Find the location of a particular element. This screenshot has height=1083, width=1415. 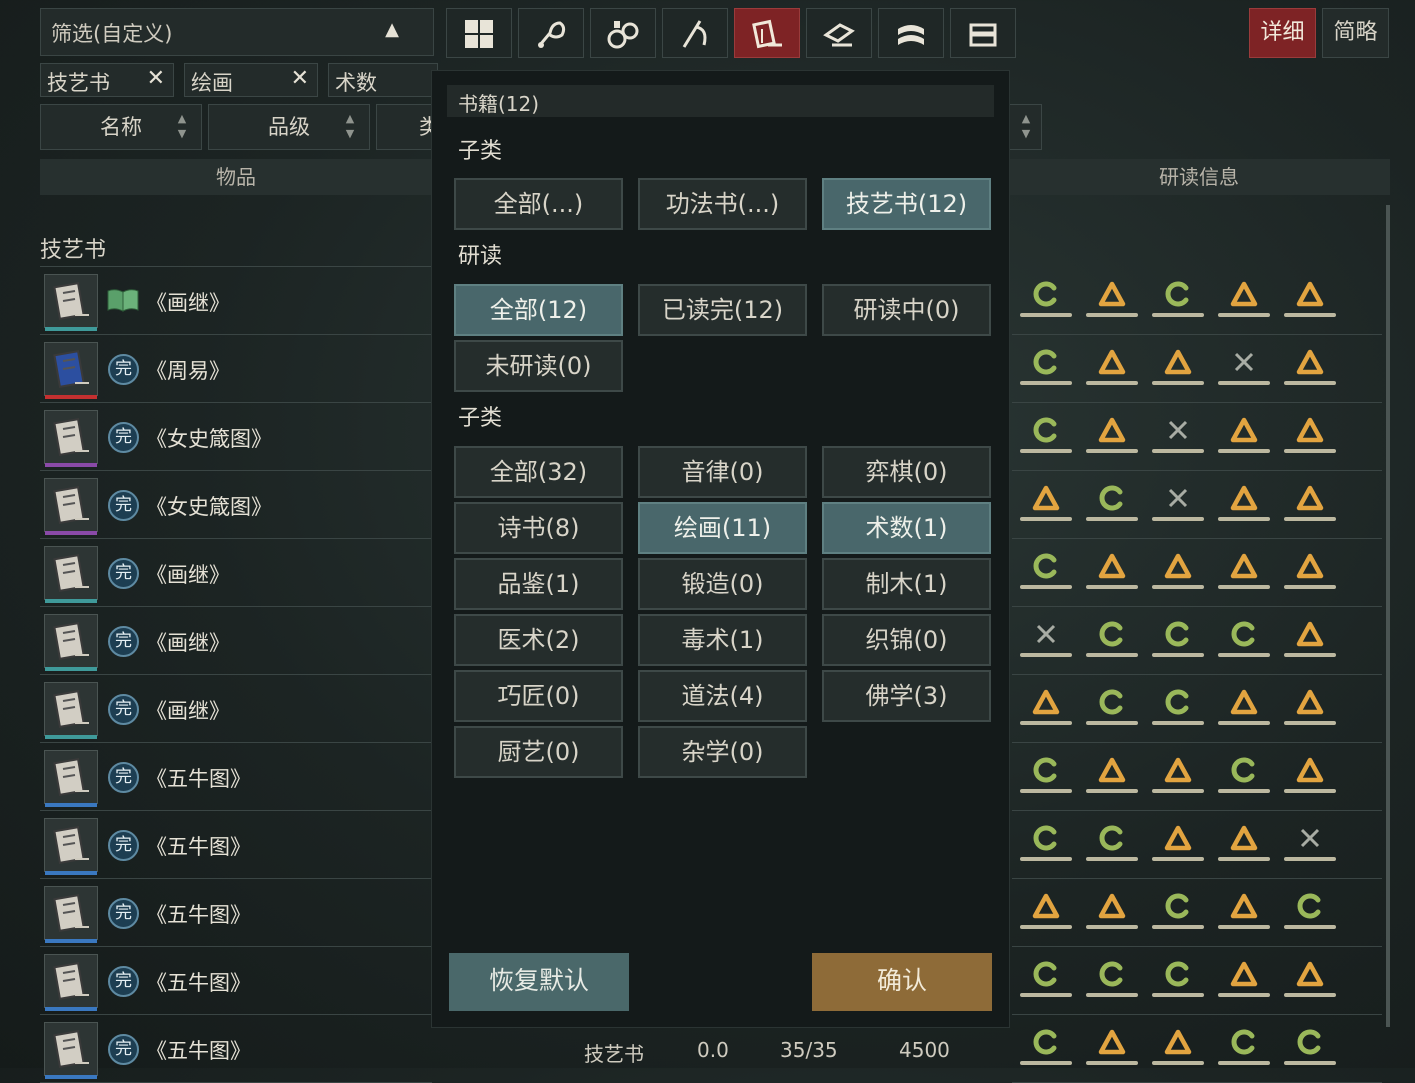

filter-option: 术数(1) is located at coordinates (906, 528).